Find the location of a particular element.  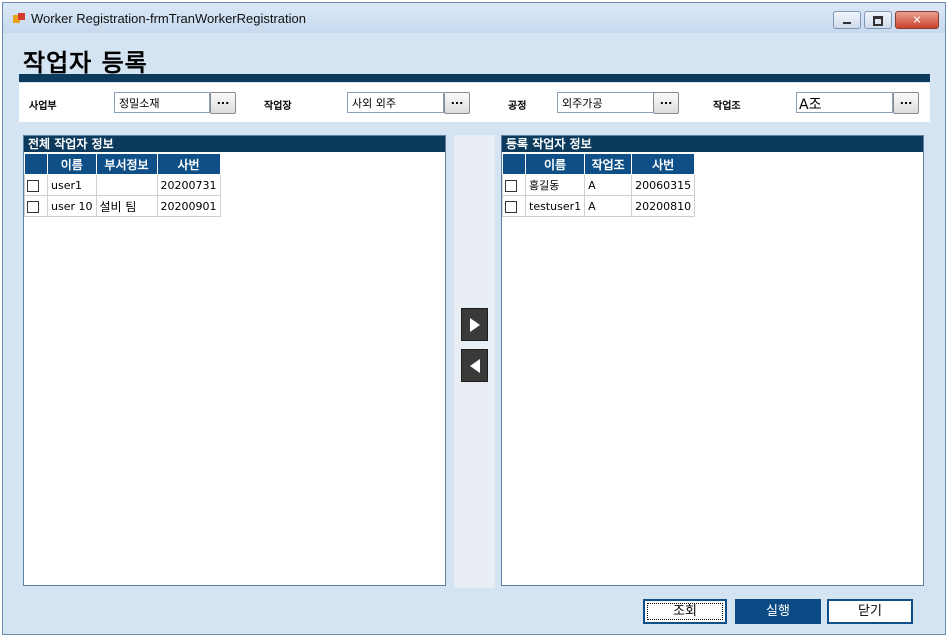

table-row: user 10 설비 팀 20200901 is located at coordinates (122, 206).